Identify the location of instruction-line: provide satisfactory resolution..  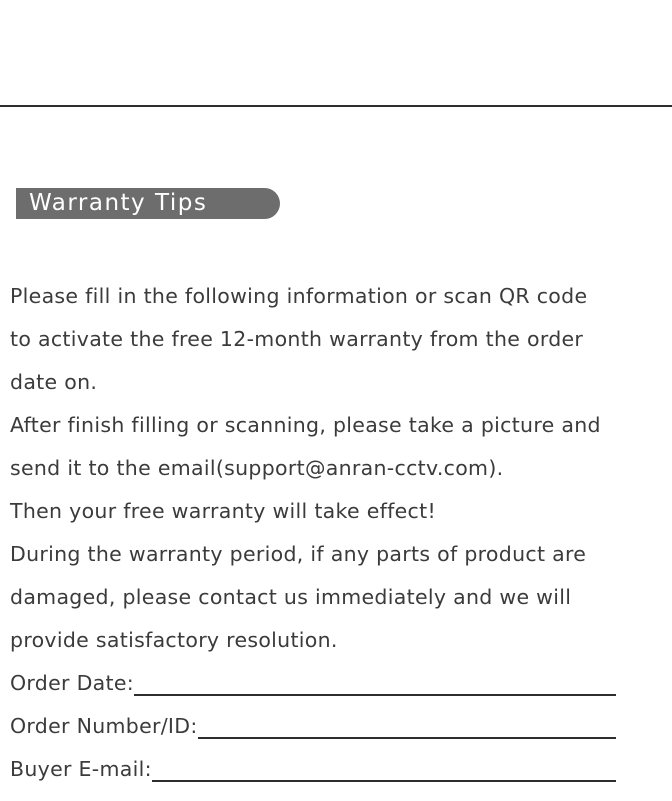
(174, 640).